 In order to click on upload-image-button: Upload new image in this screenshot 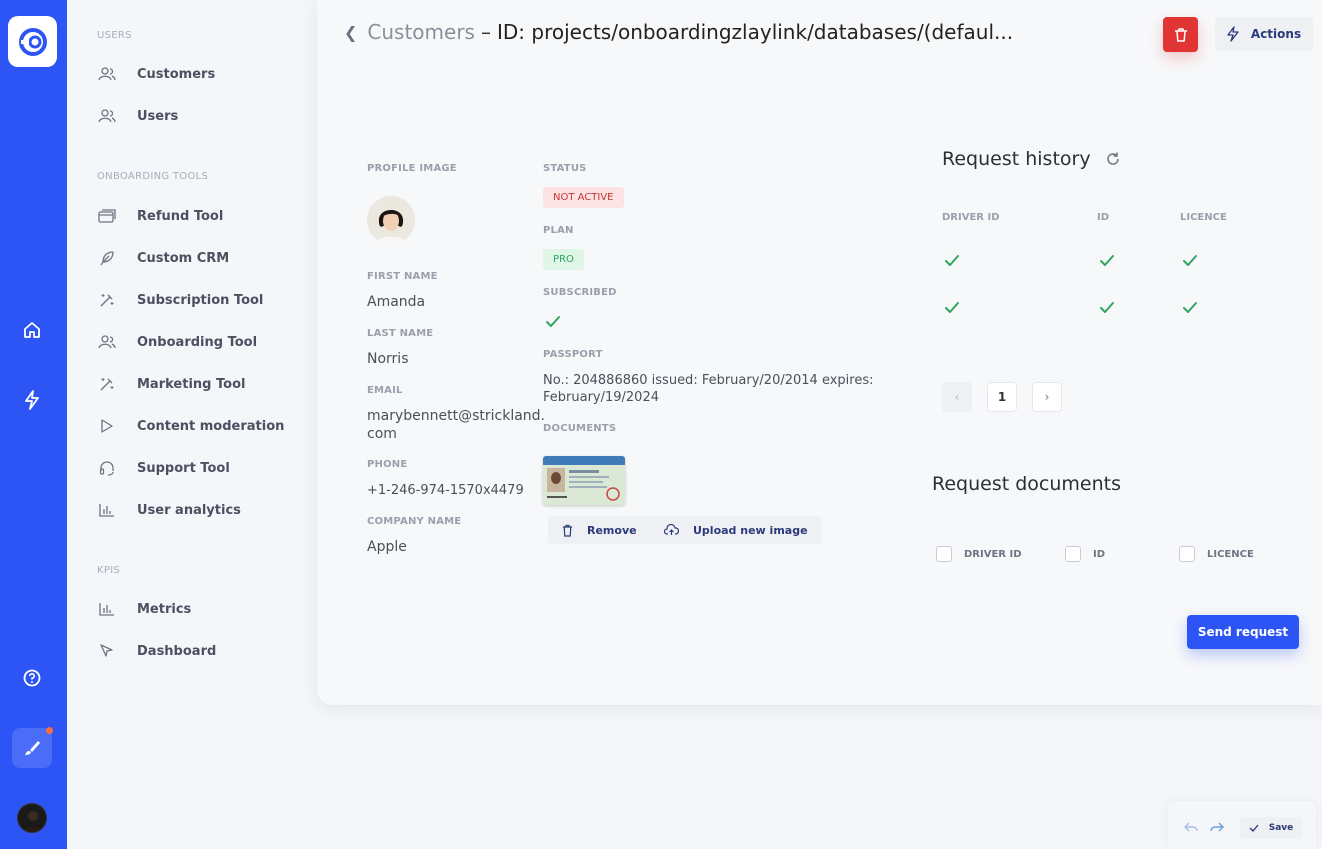, I will do `click(736, 530)`.